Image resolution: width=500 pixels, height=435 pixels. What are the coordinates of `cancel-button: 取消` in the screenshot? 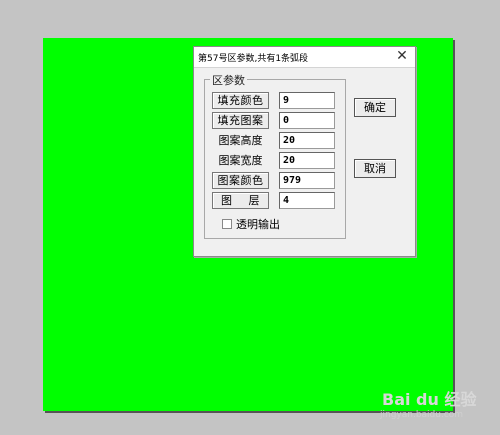 It's located at (375, 168).